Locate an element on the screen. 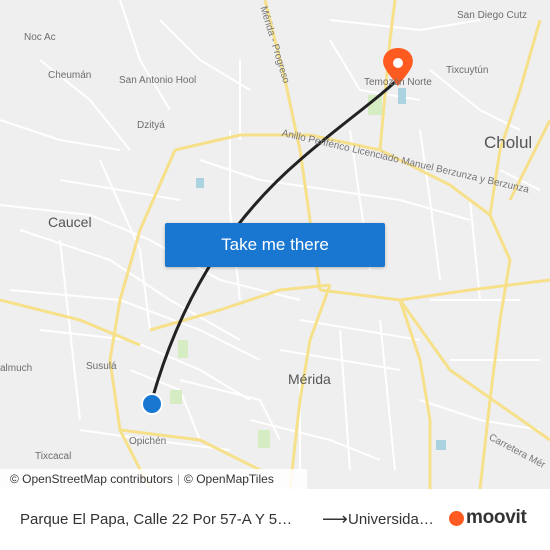 The width and height of the screenshot is (550, 550). origin-marker is located at coordinates (152, 404).